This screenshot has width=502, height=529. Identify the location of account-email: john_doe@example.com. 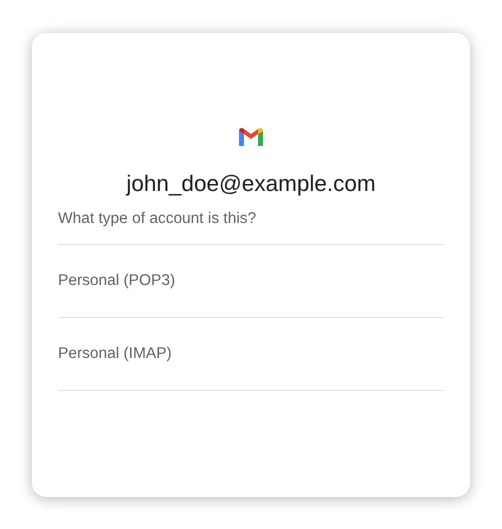
(251, 184).